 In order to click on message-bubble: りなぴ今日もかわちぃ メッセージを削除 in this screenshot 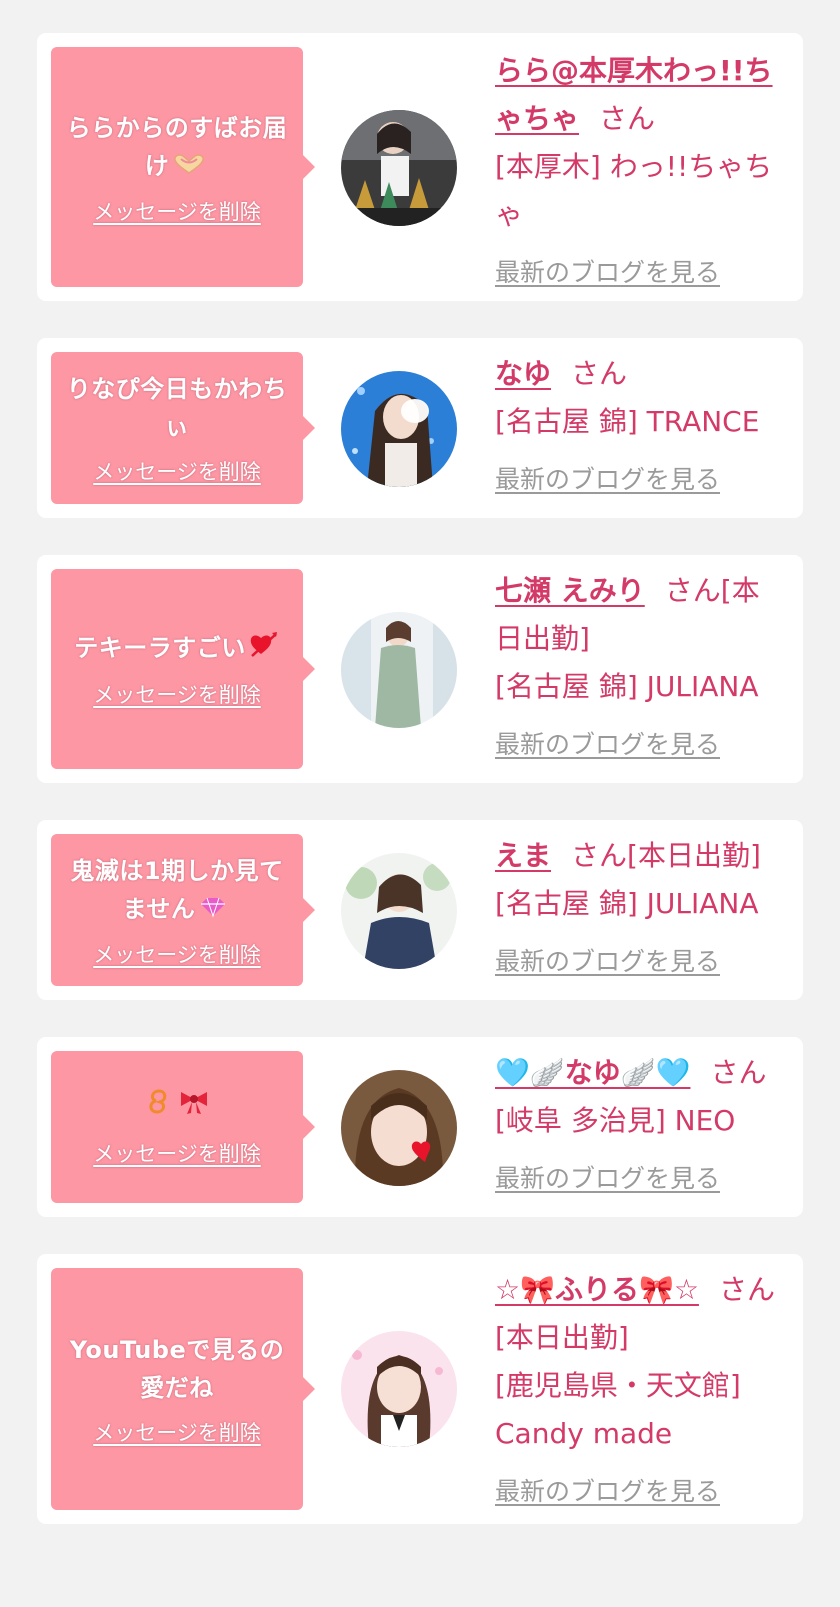, I will do `click(183, 428)`.